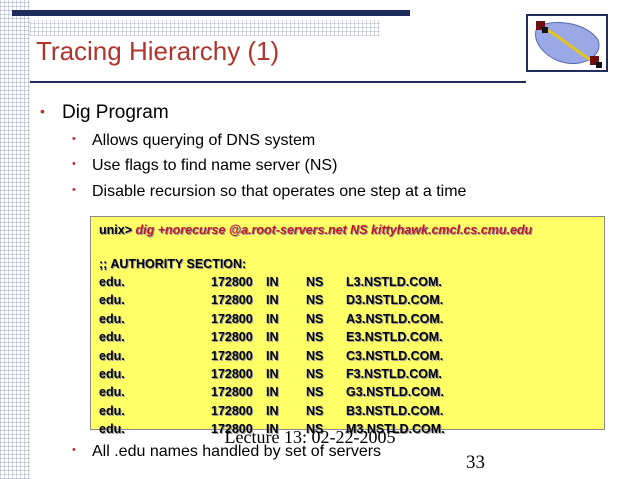 The image size is (638, 479). I want to click on record-row: edu. 172800 IN NS C3.NSTLD.COM., so click(347, 358).